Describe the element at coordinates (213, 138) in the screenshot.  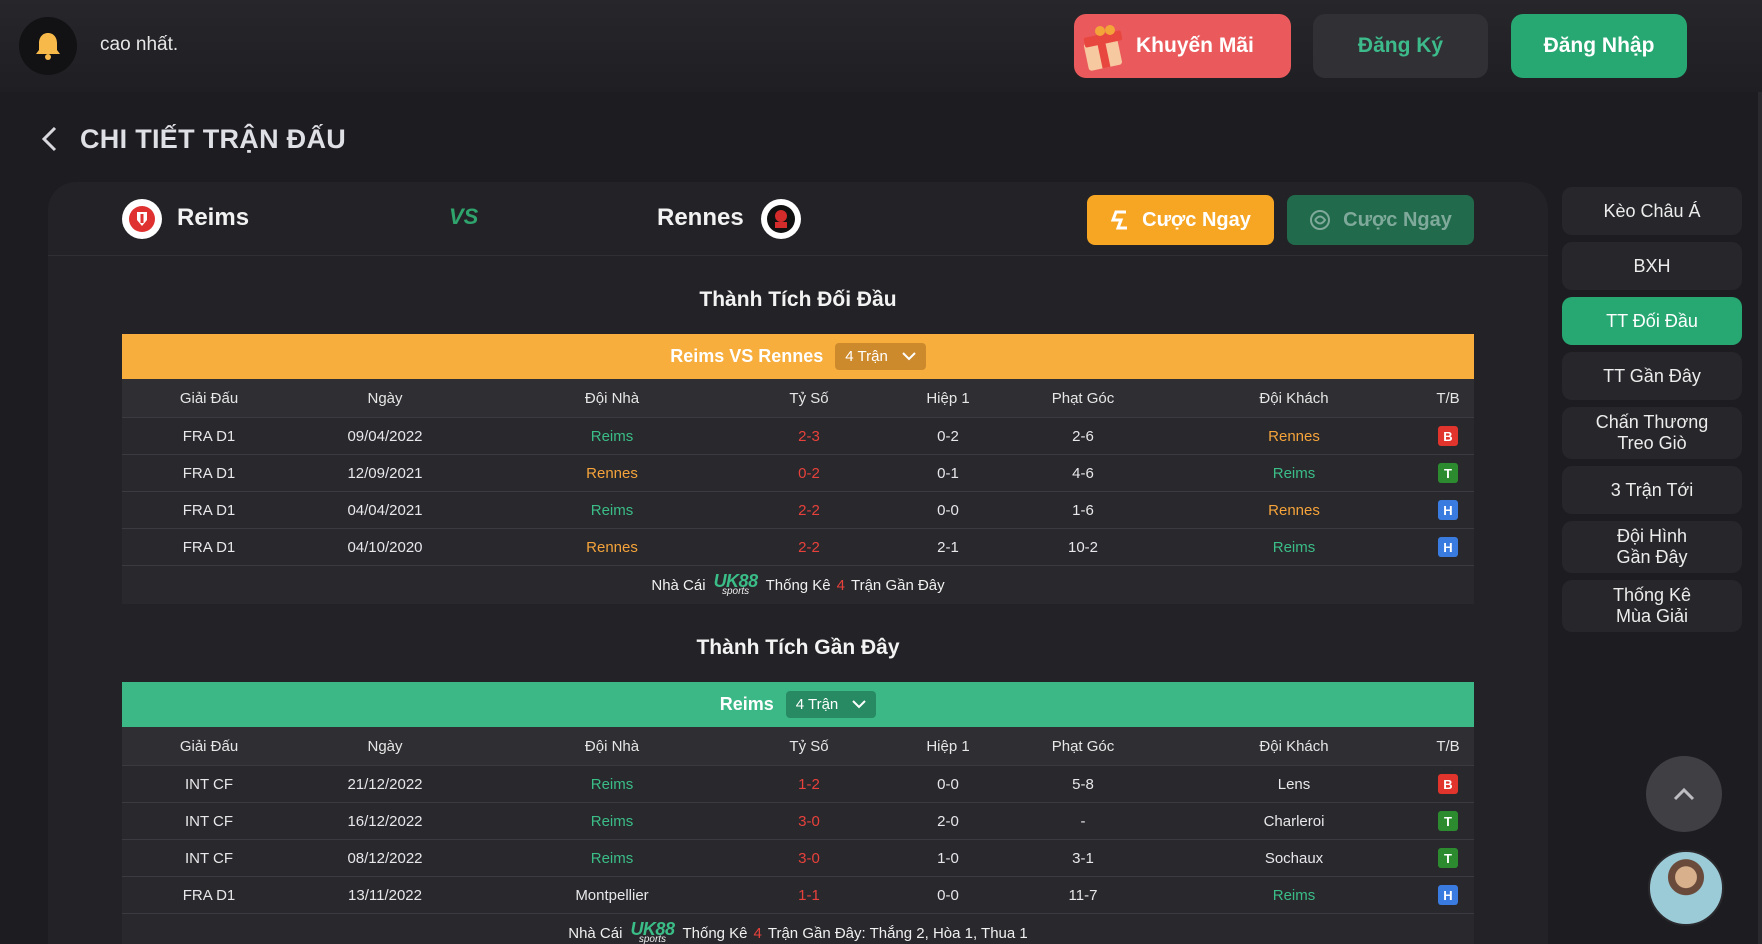
I see `page-title: CHI TIẾT TRẬN ĐẤU` at that location.